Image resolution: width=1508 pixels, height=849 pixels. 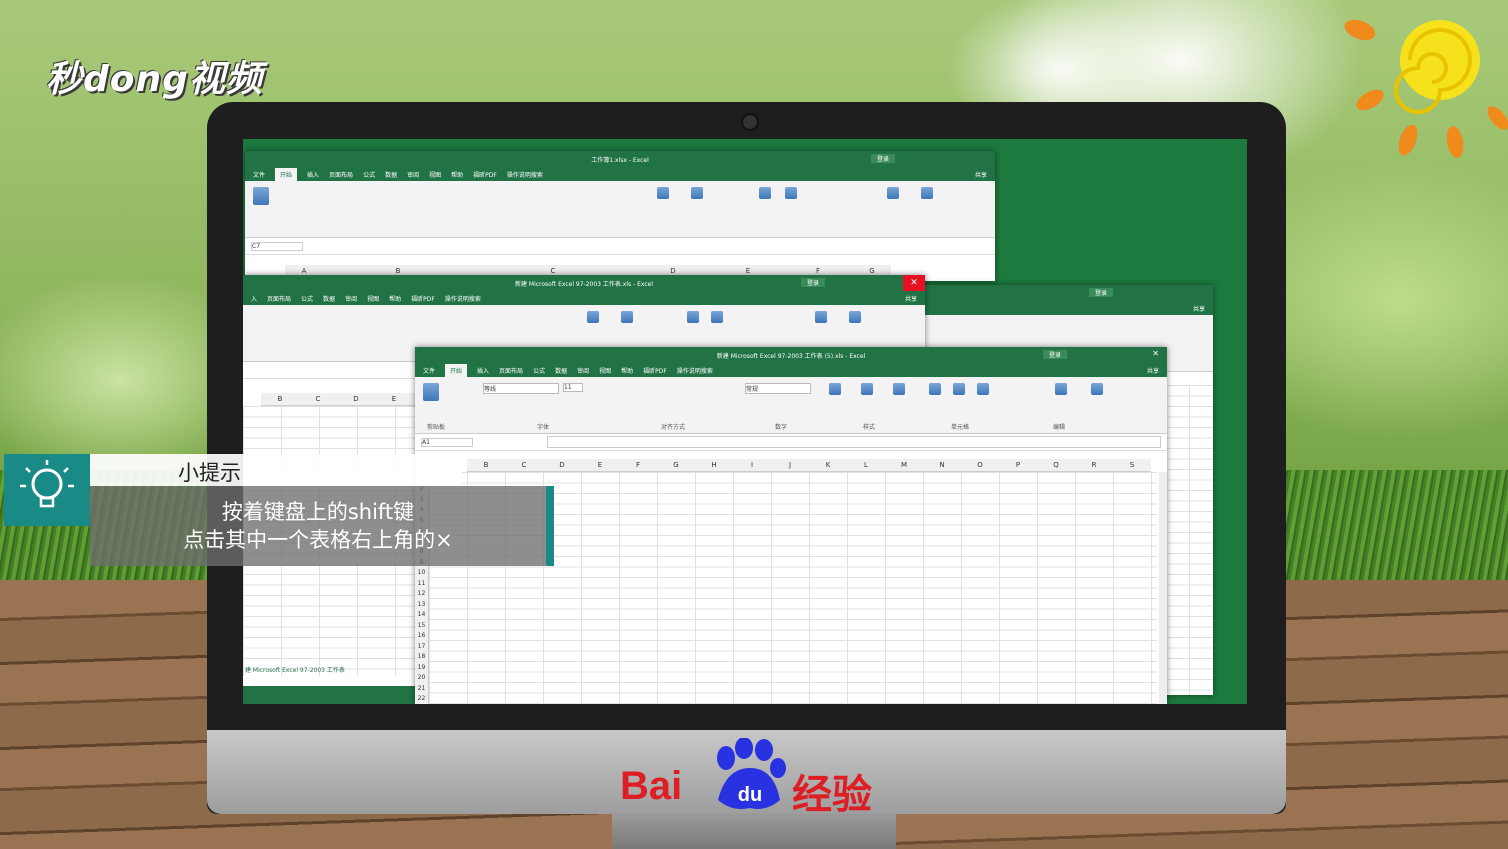 What do you see at coordinates (1094, 465) in the screenshot?
I see `col-r: R` at bounding box center [1094, 465].